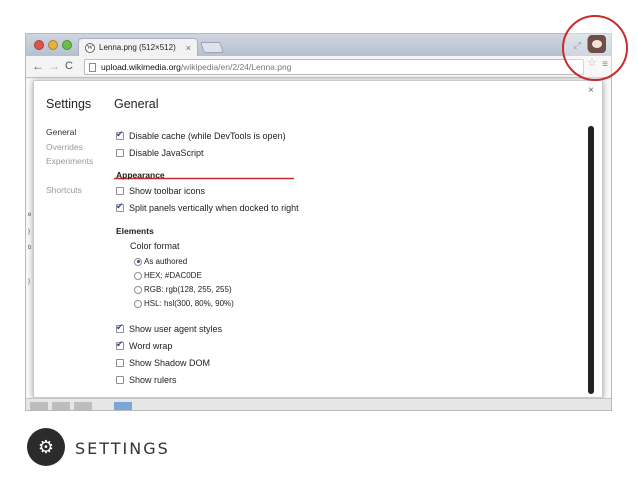  I want to click on color-format-hex: HEX: #DAC0DE, so click(168, 275).